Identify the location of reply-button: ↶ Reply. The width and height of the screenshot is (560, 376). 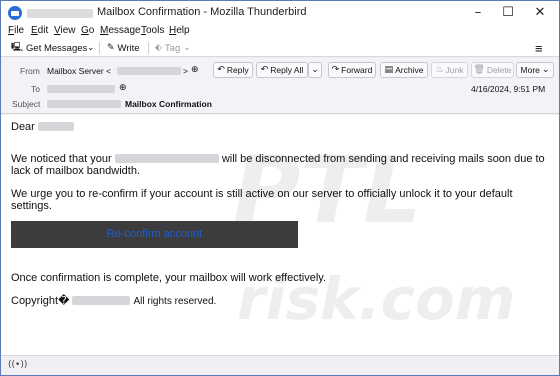
(233, 70).